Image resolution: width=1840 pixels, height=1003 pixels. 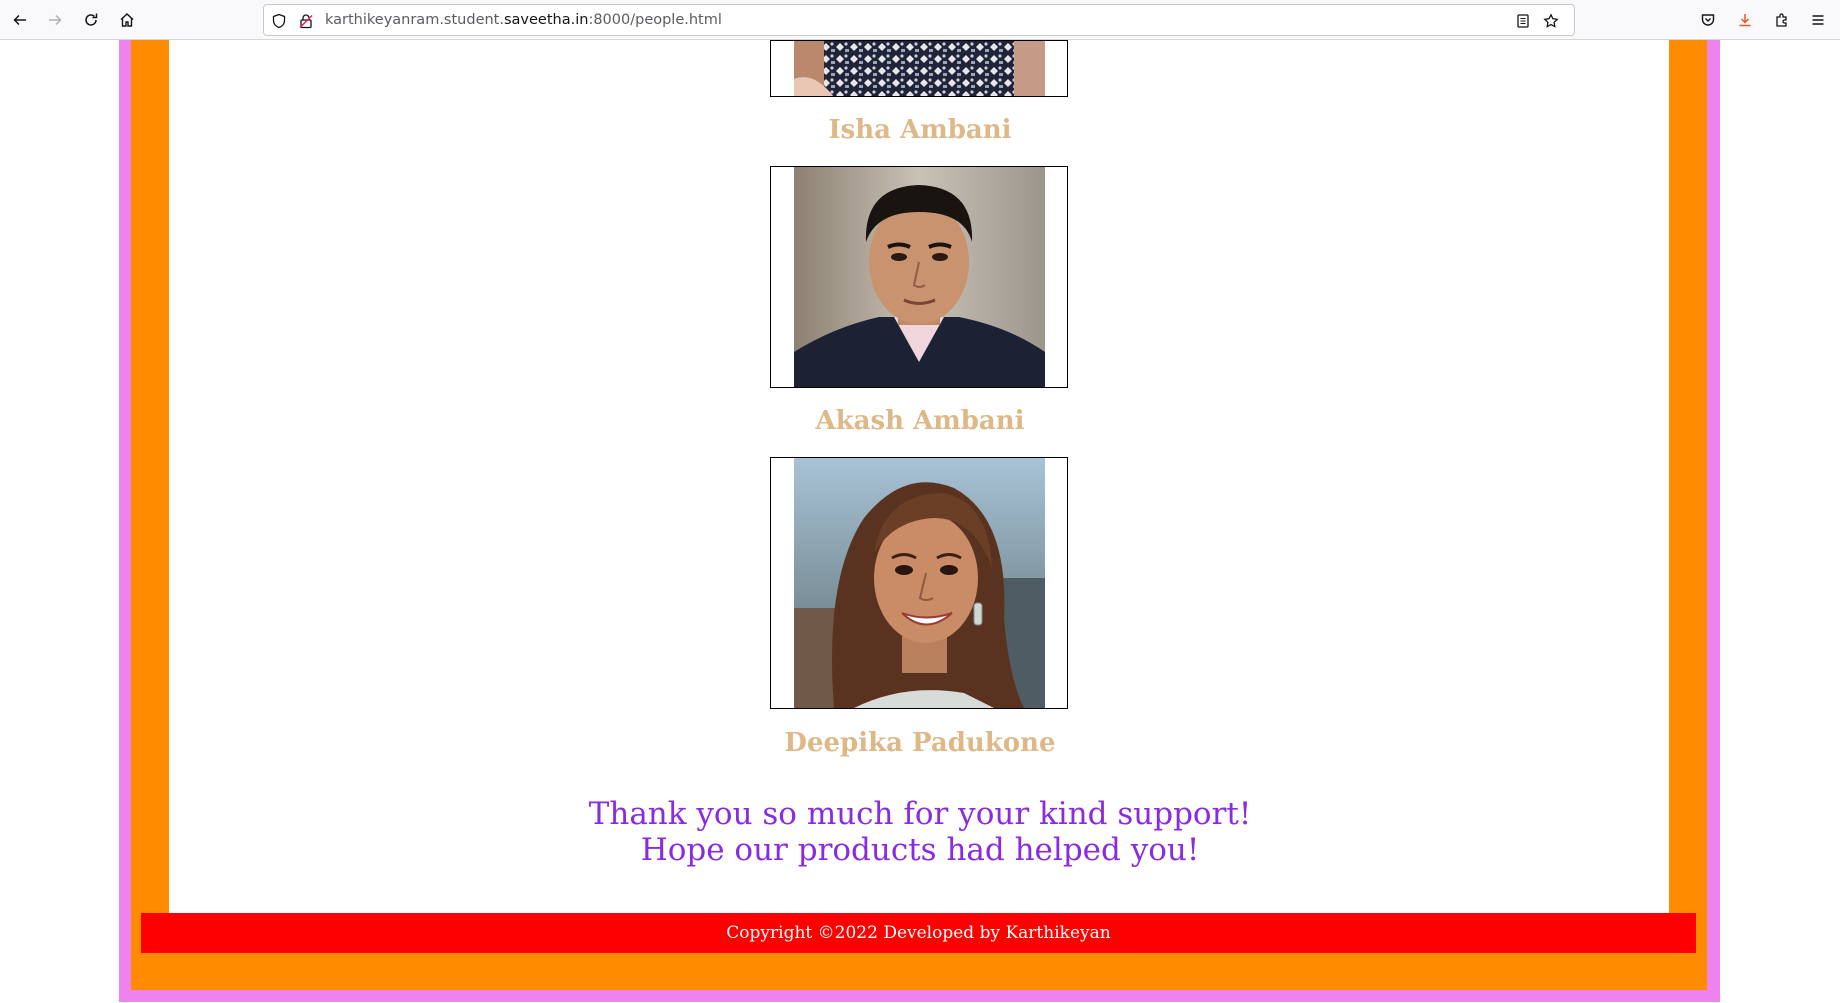 I want to click on extensions-icon, so click(x=1782, y=20).